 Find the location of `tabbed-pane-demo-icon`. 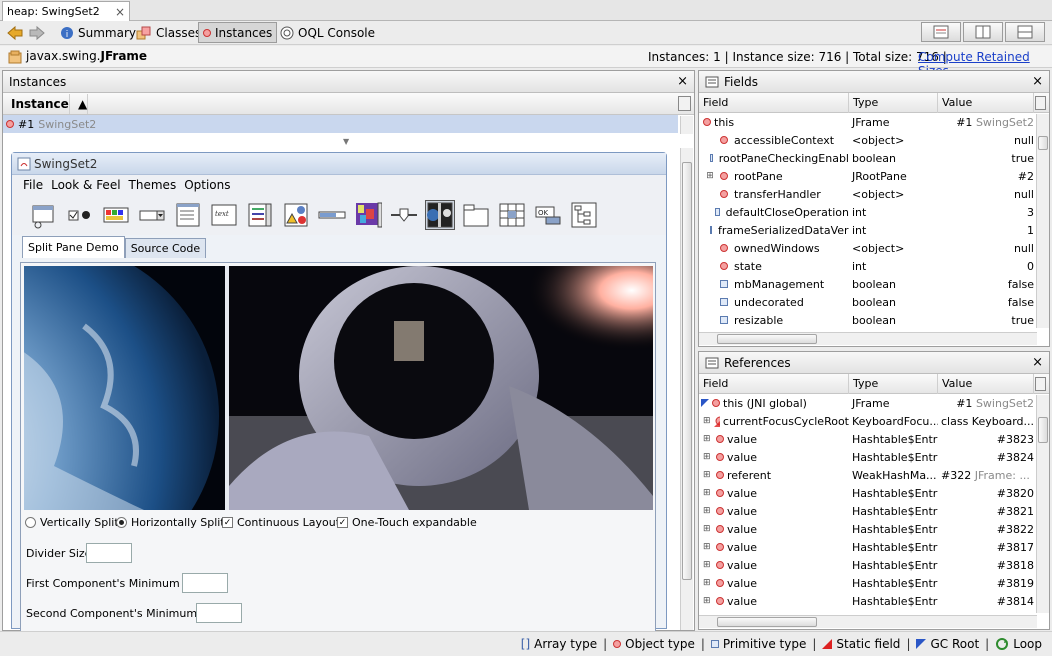

tabbed-pane-demo-icon is located at coordinates (476, 215).